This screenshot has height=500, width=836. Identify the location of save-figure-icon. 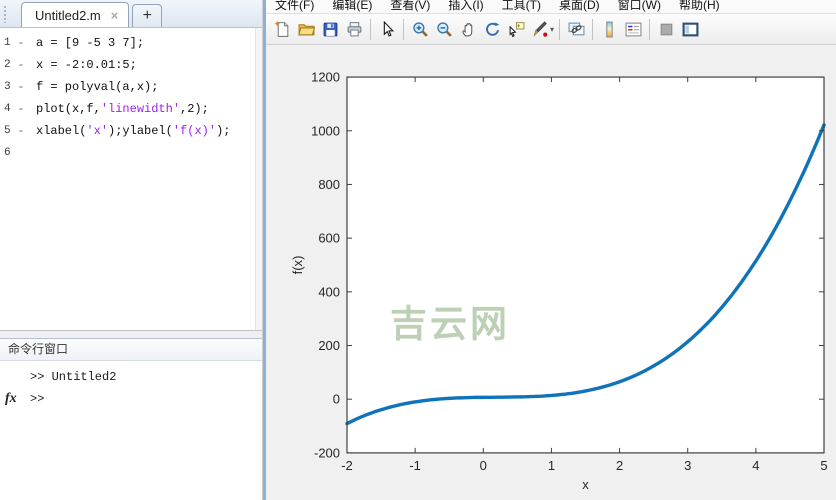
(330, 29).